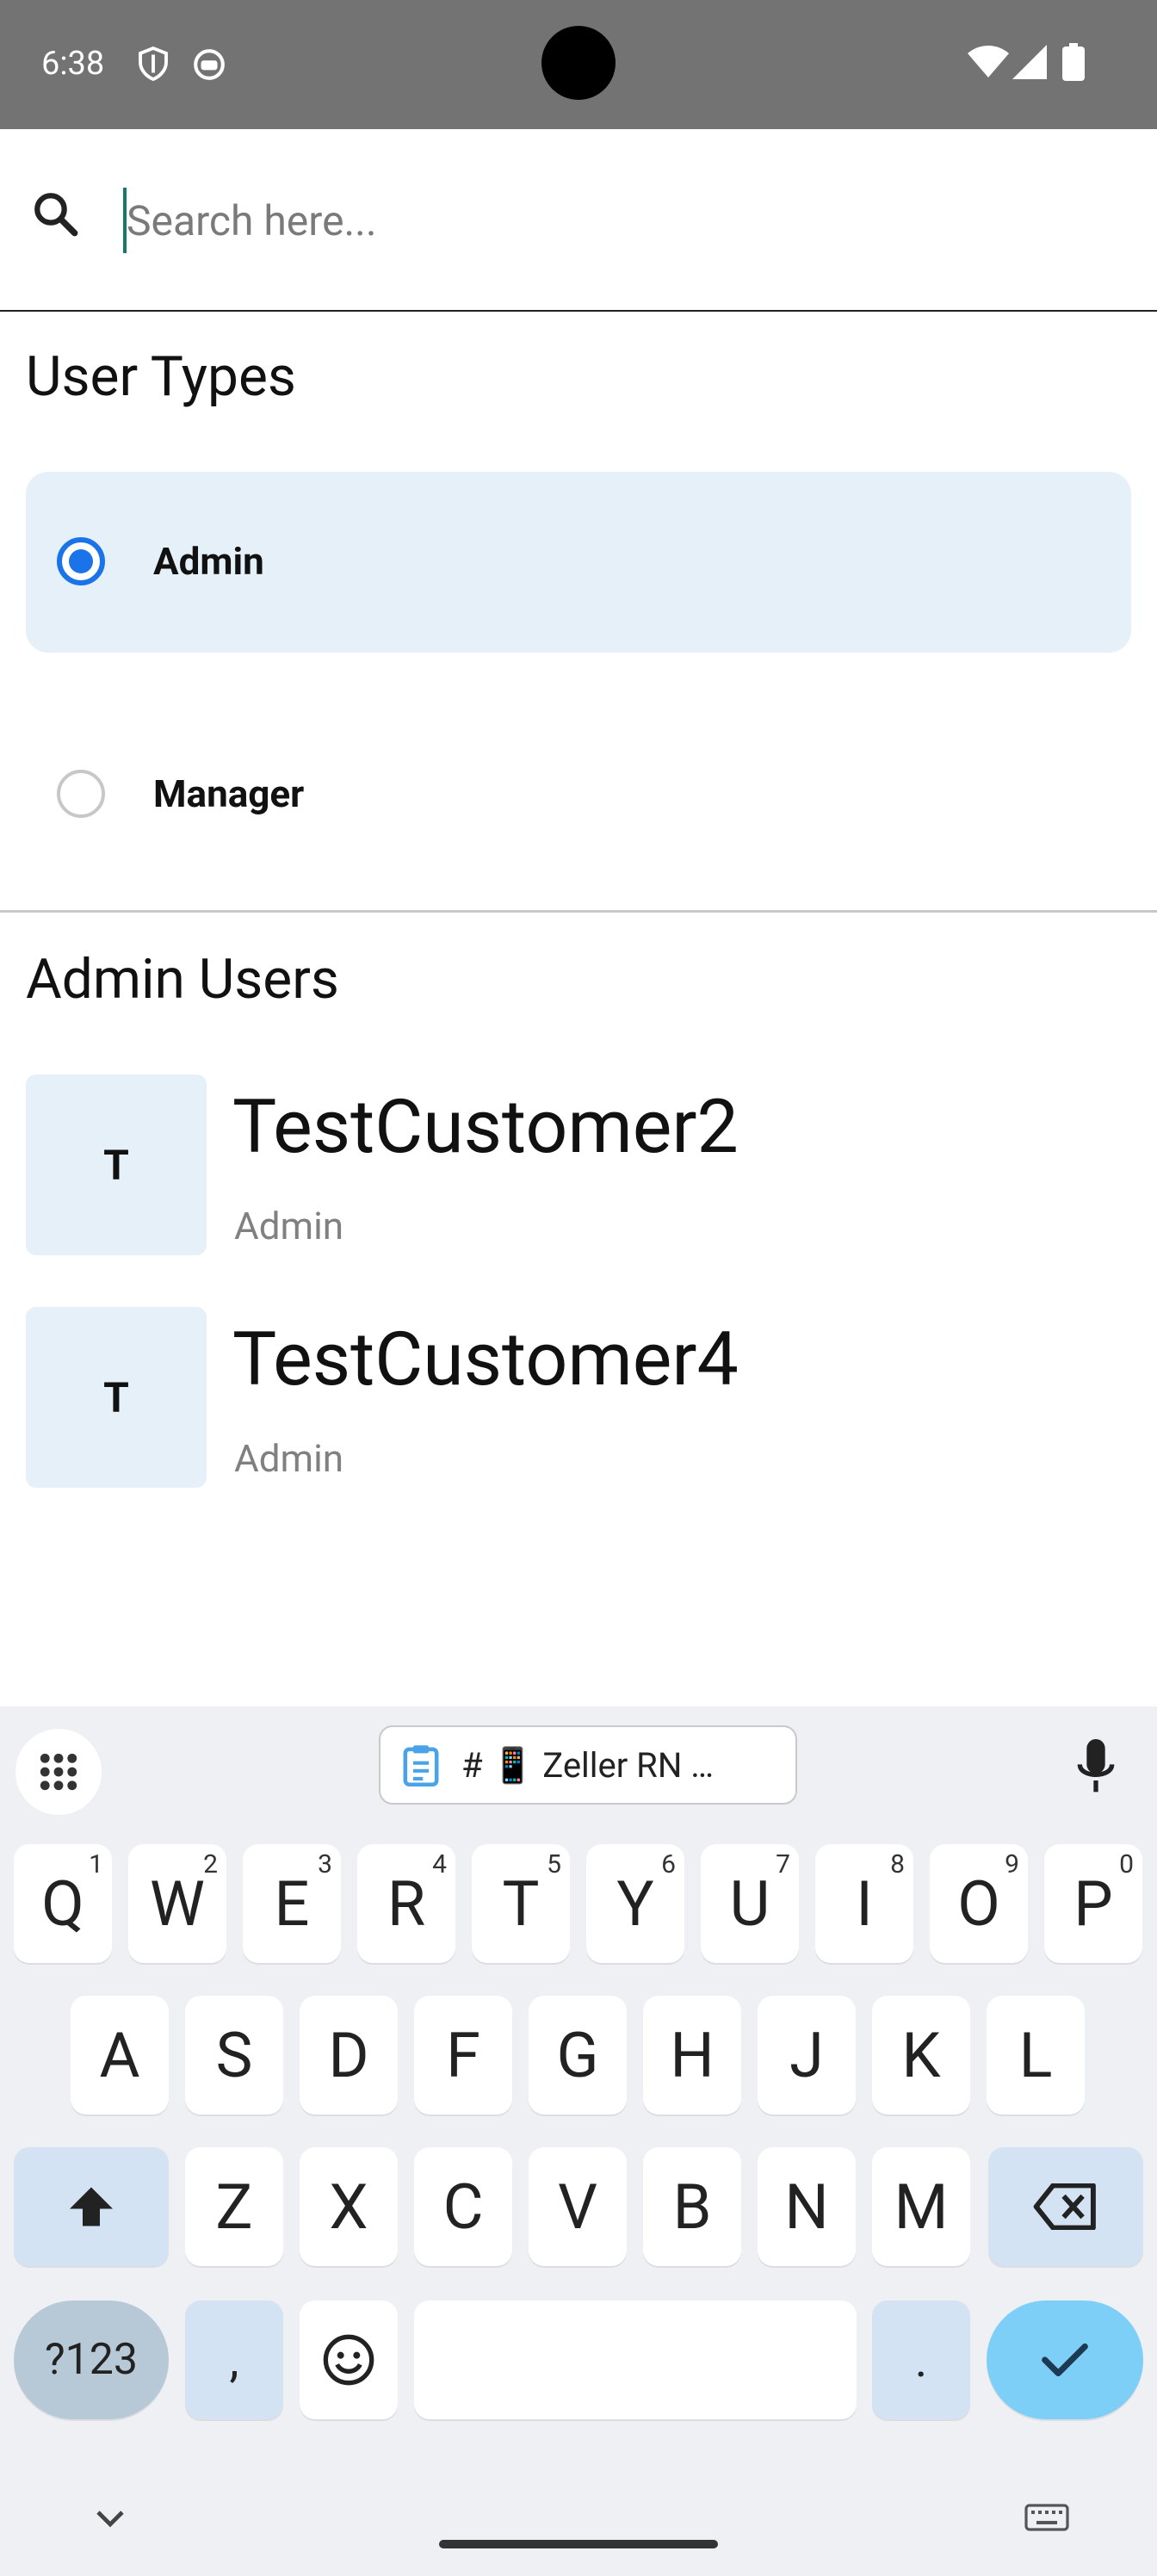  What do you see at coordinates (349, 2055) in the screenshot?
I see `key-d: D` at bounding box center [349, 2055].